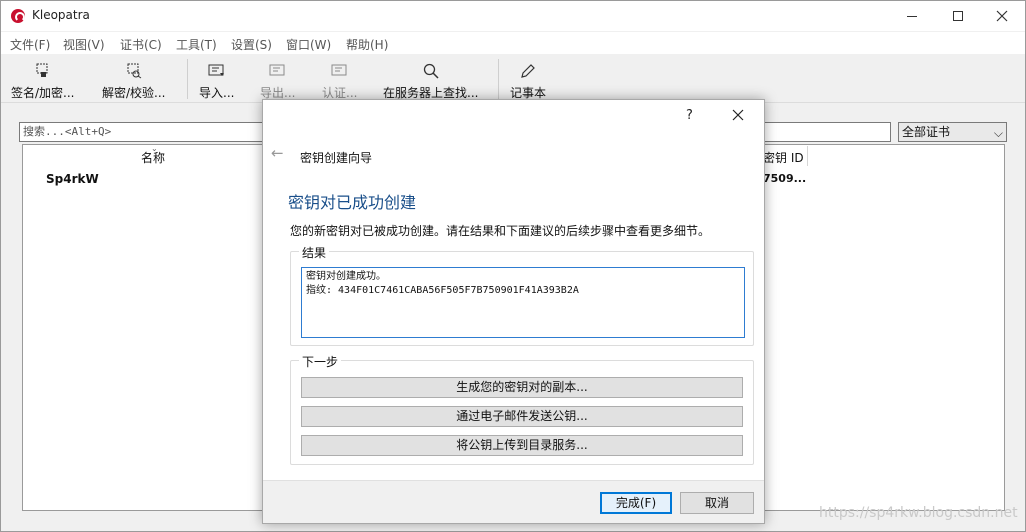  What do you see at coordinates (18, 16) in the screenshot?
I see `kleopatra-logo-icon` at bounding box center [18, 16].